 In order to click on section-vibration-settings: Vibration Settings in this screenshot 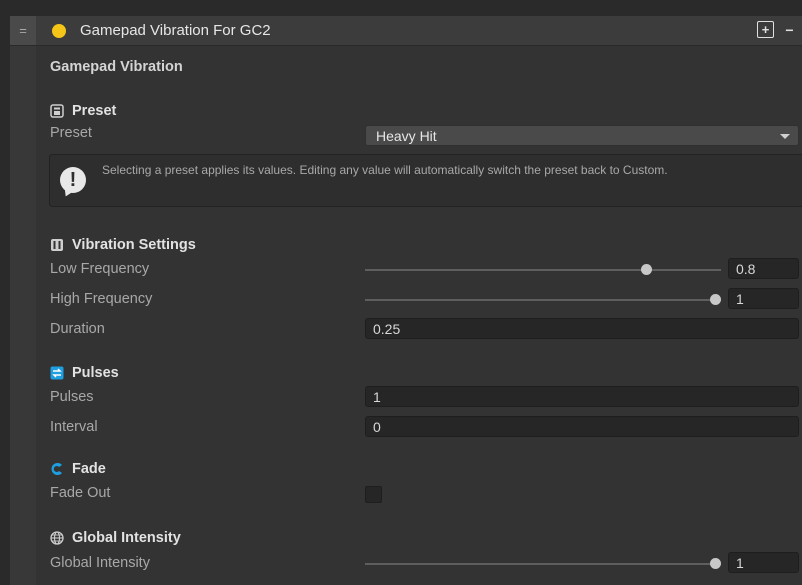, I will do `click(123, 245)`.